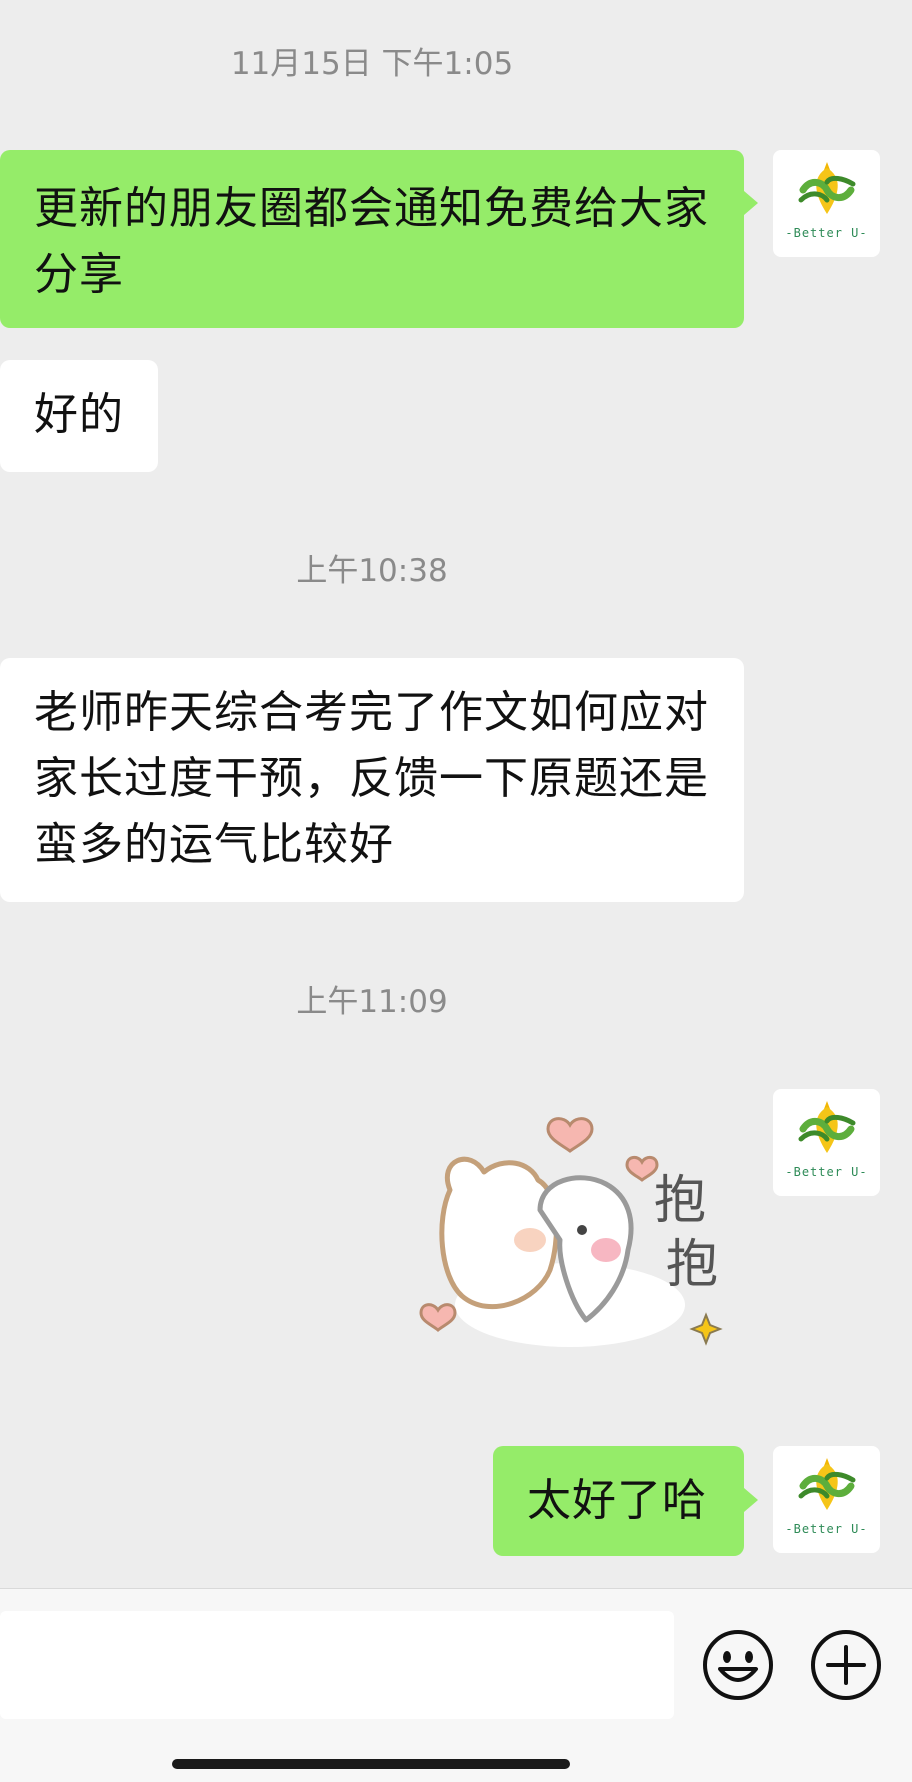  What do you see at coordinates (371, 1764) in the screenshot?
I see `home-indicator` at bounding box center [371, 1764].